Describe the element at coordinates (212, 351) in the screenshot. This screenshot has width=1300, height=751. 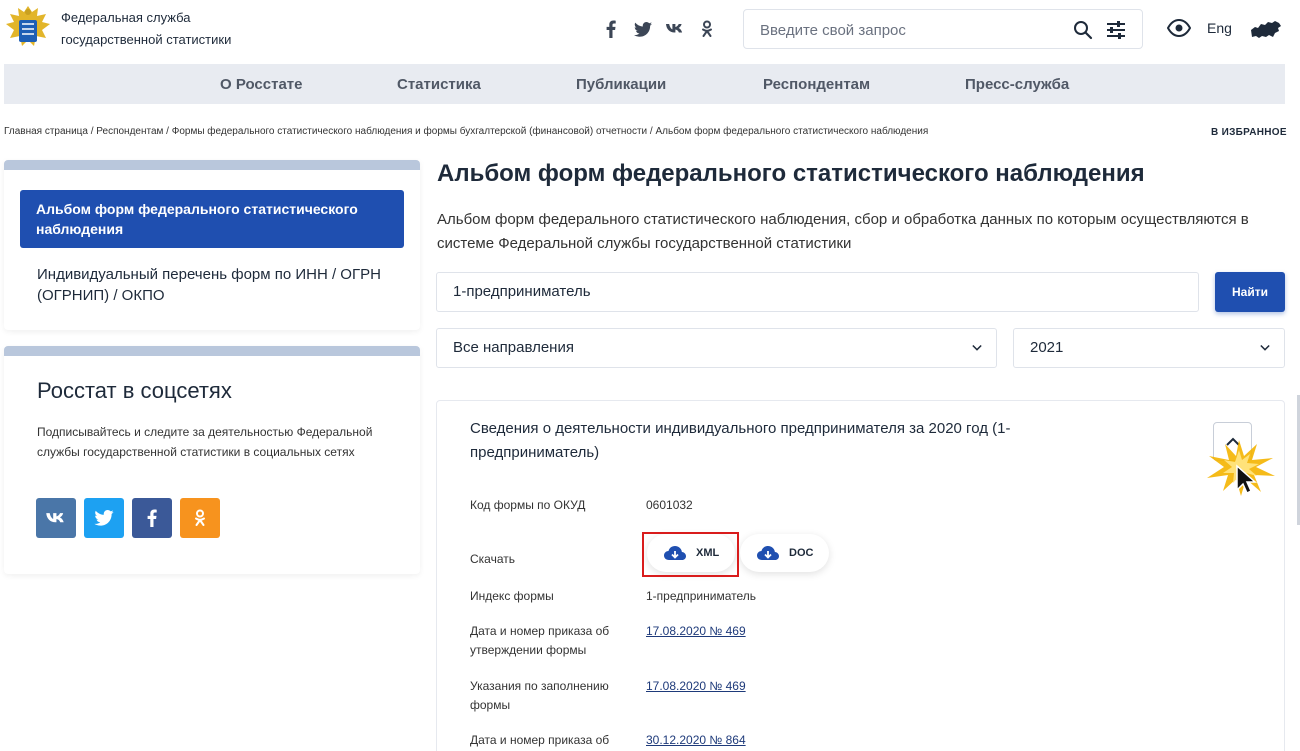
I see `social-card-topbar` at that location.